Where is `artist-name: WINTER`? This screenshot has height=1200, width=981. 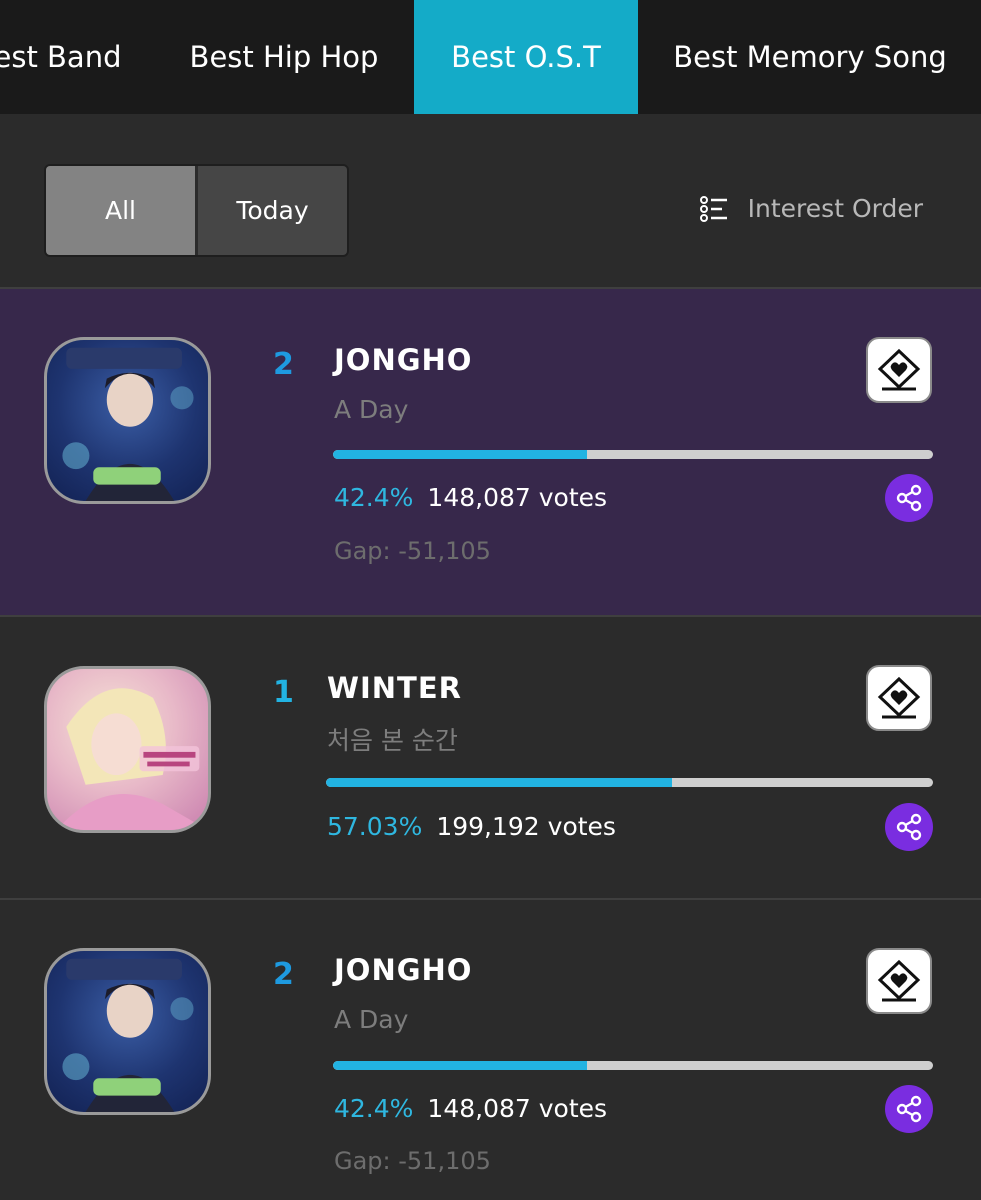 artist-name: WINTER is located at coordinates (394, 688).